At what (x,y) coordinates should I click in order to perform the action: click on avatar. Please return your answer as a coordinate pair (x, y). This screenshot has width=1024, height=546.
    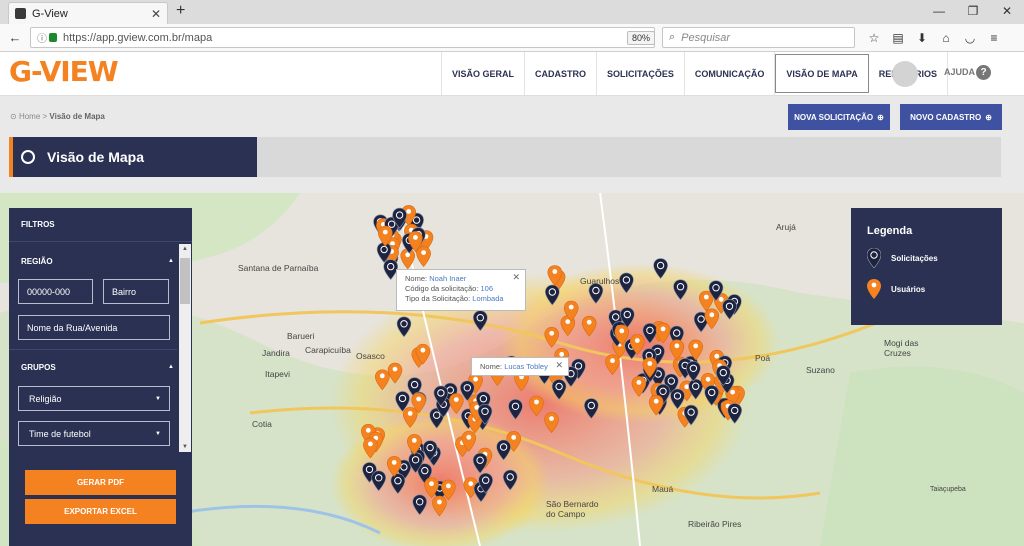
    Looking at the image, I should click on (905, 74).